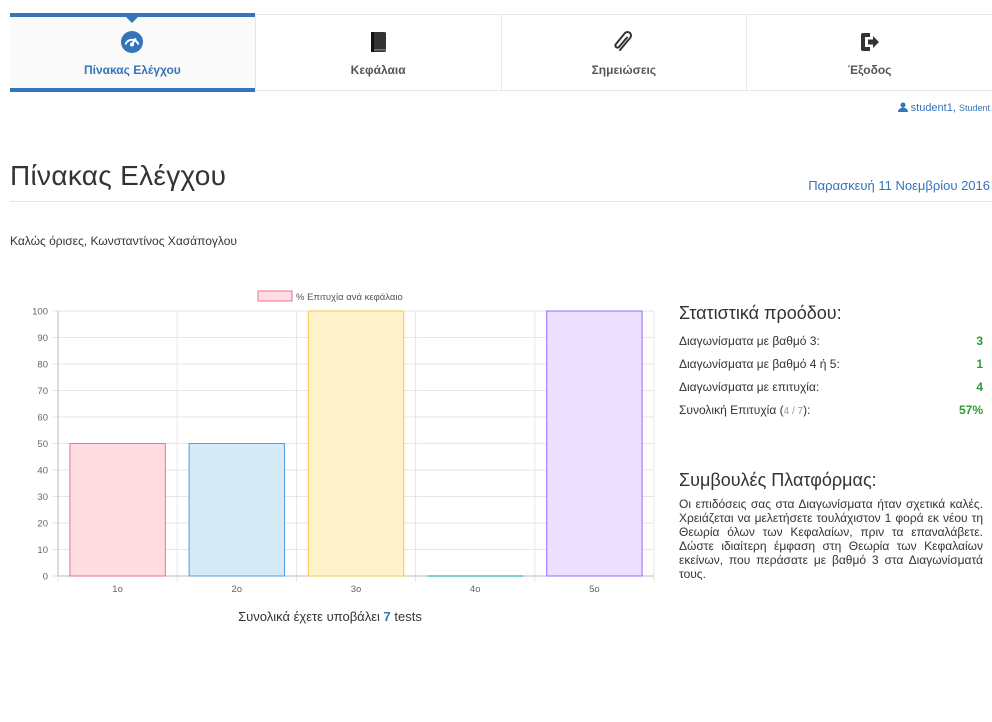 This screenshot has width=992, height=722. What do you see at coordinates (869, 70) in the screenshot?
I see `tab-label-logout: Έξοδος` at bounding box center [869, 70].